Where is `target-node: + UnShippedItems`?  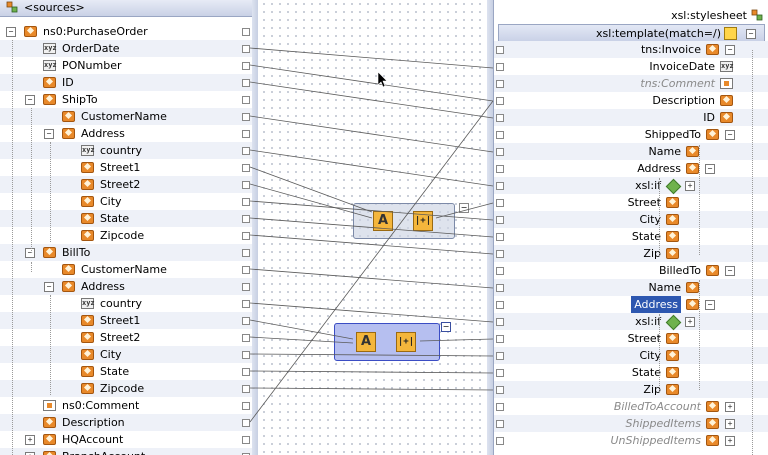 target-node: + UnShippedItems is located at coordinates (631, 440).